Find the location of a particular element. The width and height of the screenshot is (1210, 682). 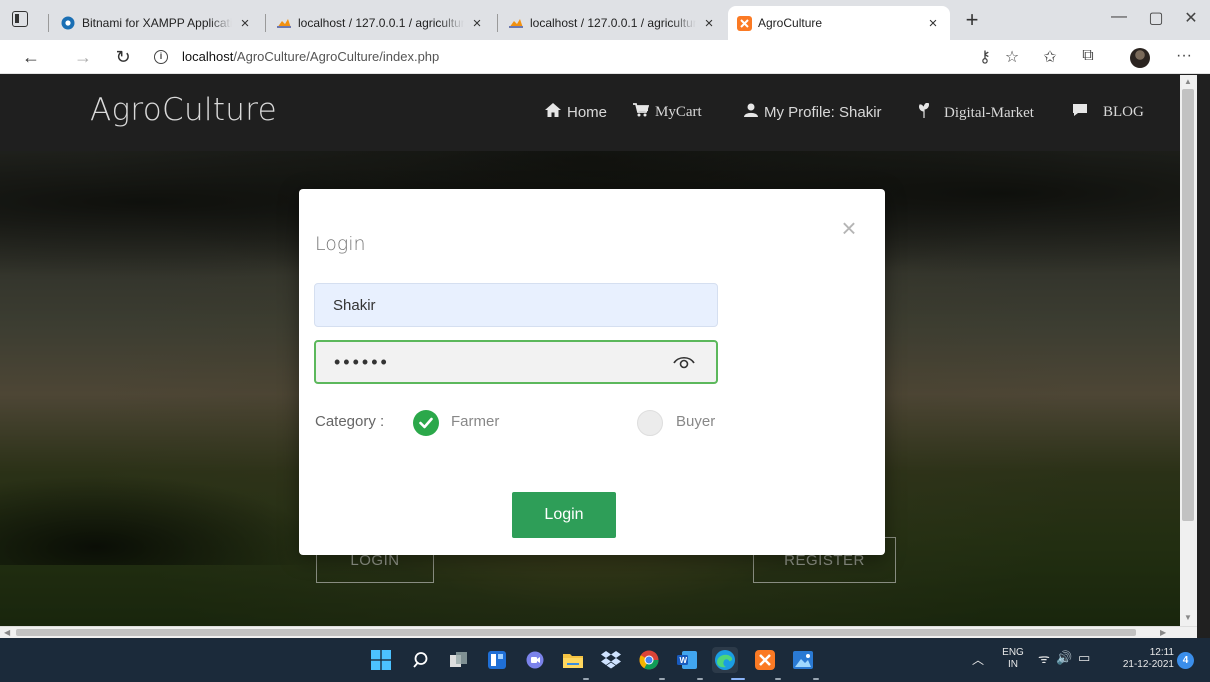

browser-tab-bitnami: Bitnami for XAMPP Application M × is located at coordinates (157, 23).